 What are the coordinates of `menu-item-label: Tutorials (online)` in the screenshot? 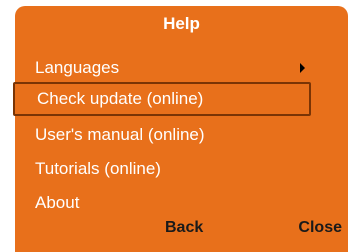 It's located at (98, 168).